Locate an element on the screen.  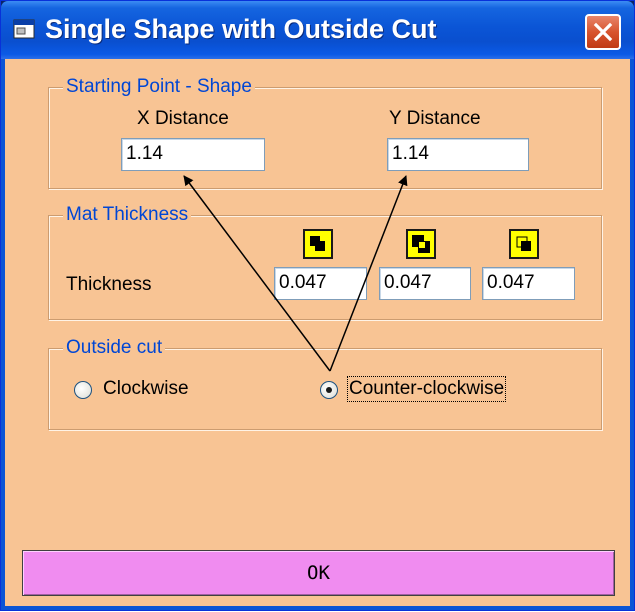
thickness-input-1: 0.047 is located at coordinates (320, 283).